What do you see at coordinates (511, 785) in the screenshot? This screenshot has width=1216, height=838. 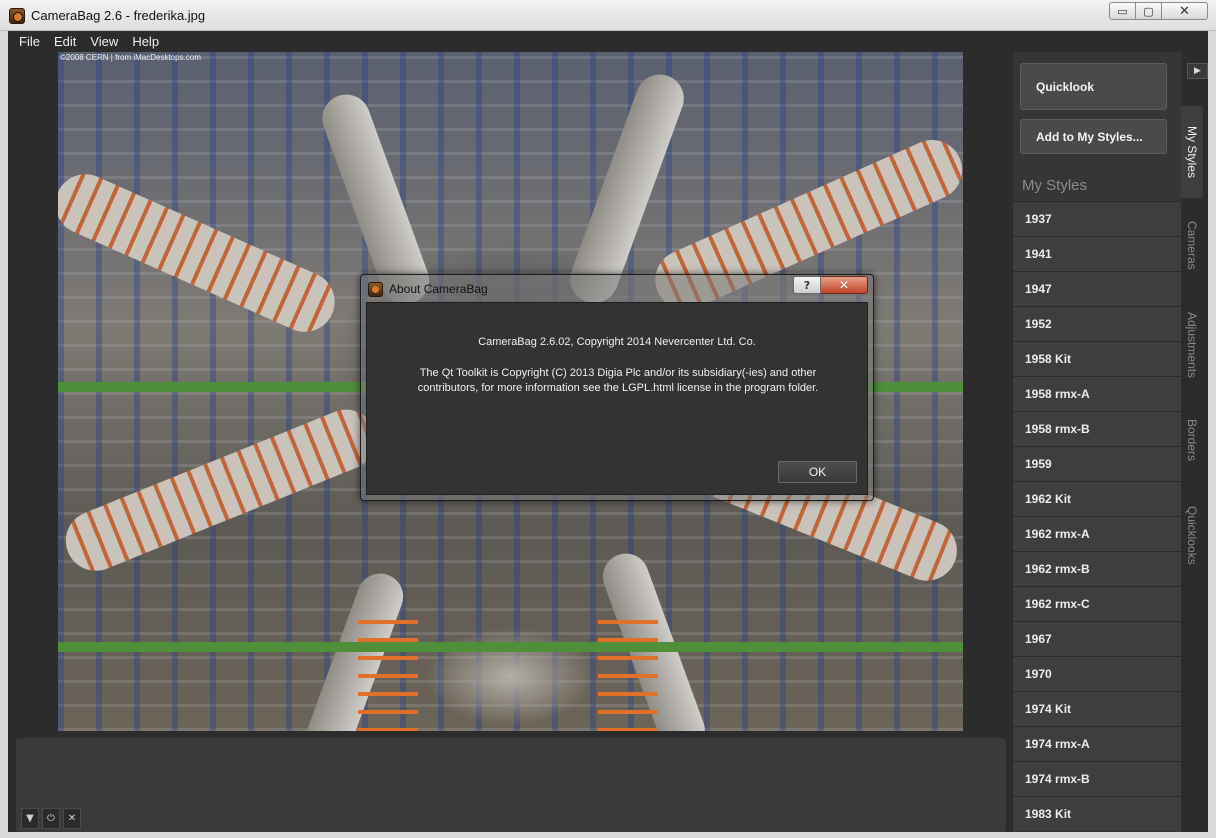 I see `filmstrip-panel` at bounding box center [511, 785].